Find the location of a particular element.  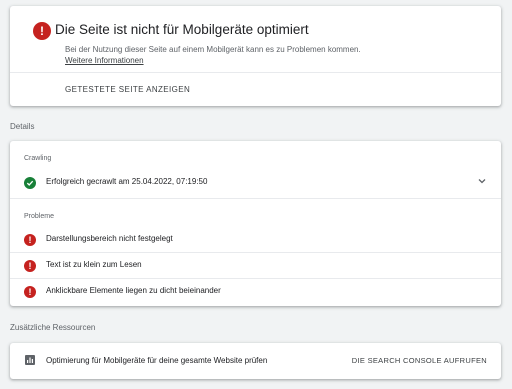

problems-label: Probleme is located at coordinates (39, 216).